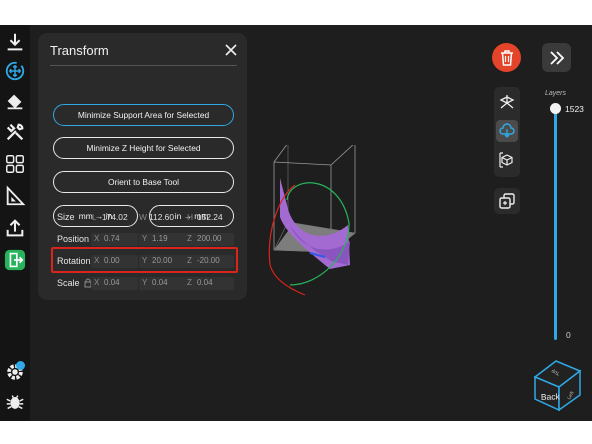  I want to click on scale-y-field: Y 0.04, so click(162, 283).